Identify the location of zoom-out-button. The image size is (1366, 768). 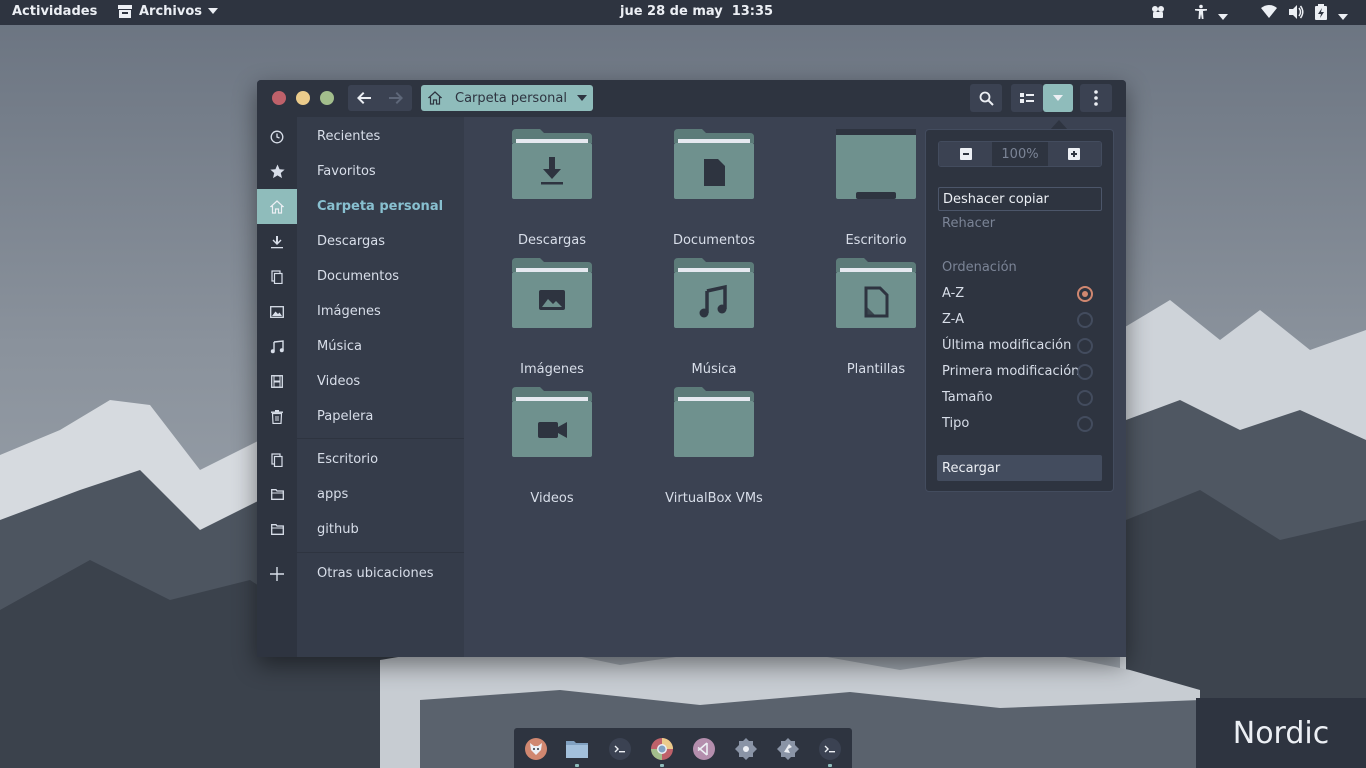
(966, 154).